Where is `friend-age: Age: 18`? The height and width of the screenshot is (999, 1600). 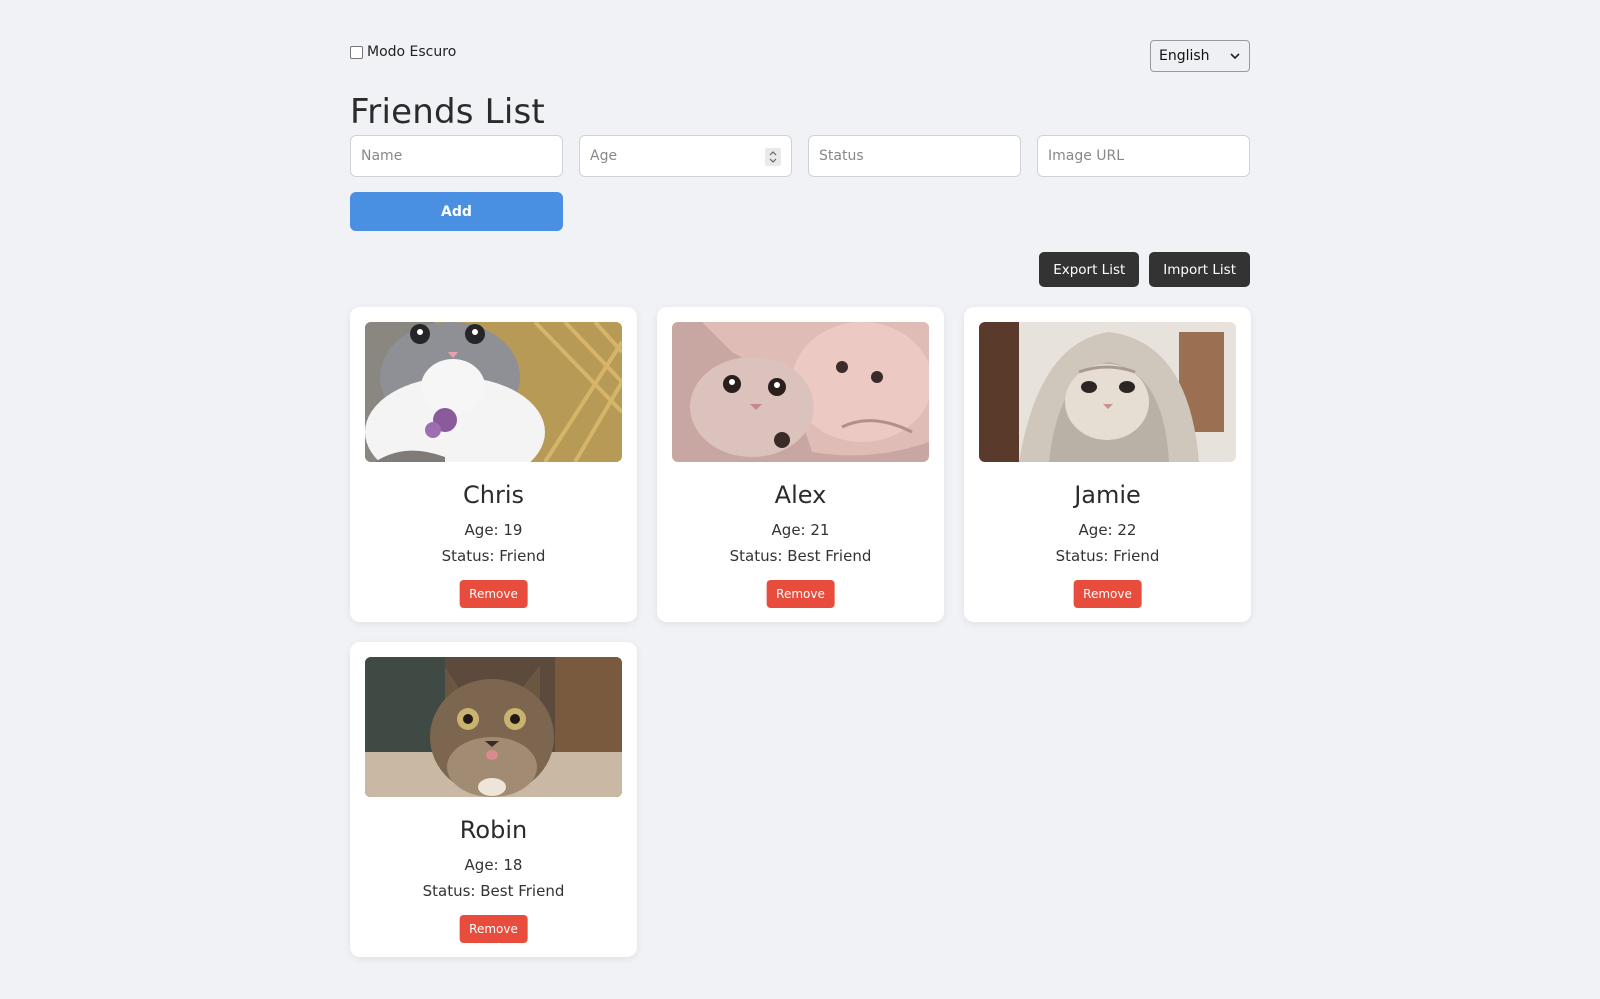
friend-age: Age: 18 is located at coordinates (493, 865).